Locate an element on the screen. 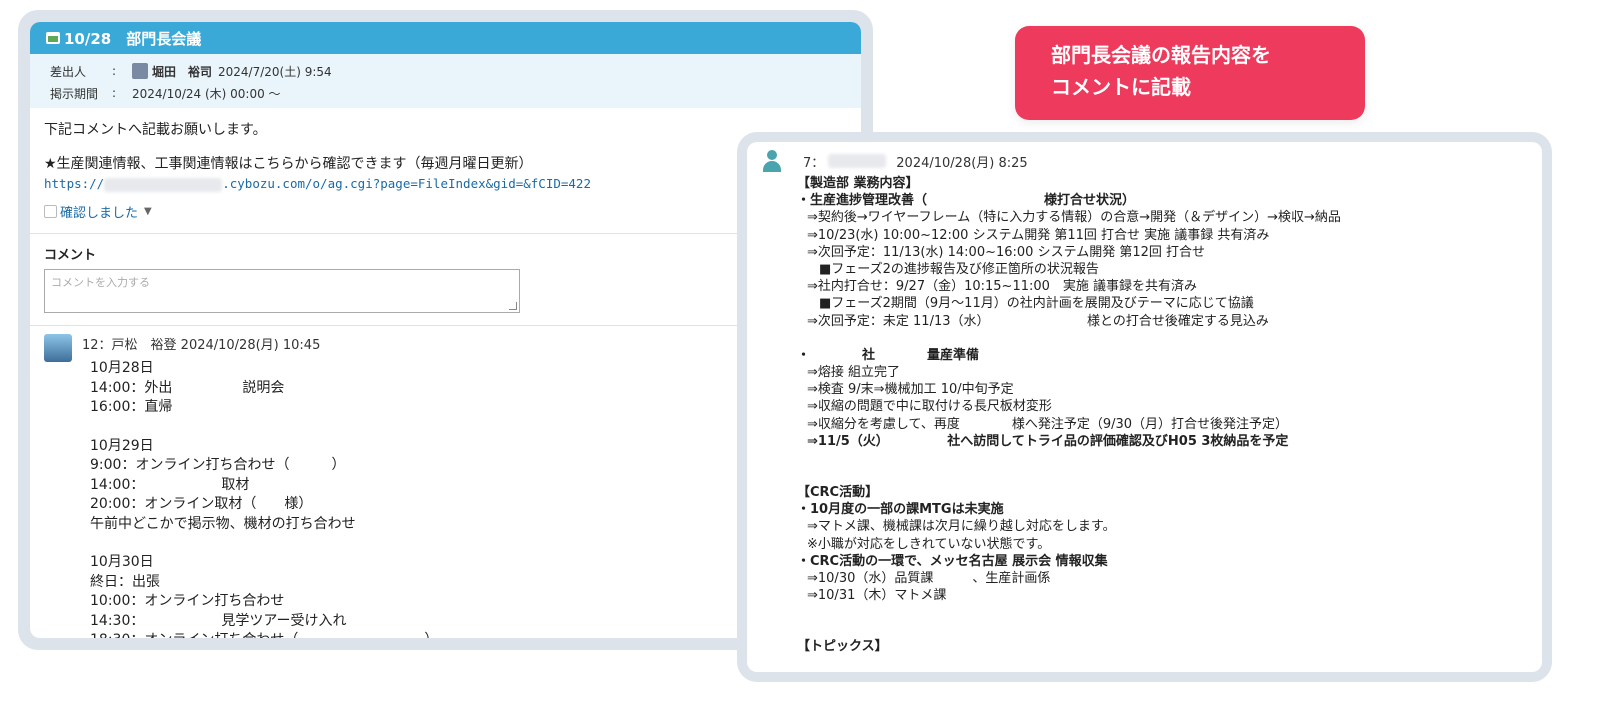 This screenshot has width=1600, height=707. user-icon is located at coordinates (772, 161).